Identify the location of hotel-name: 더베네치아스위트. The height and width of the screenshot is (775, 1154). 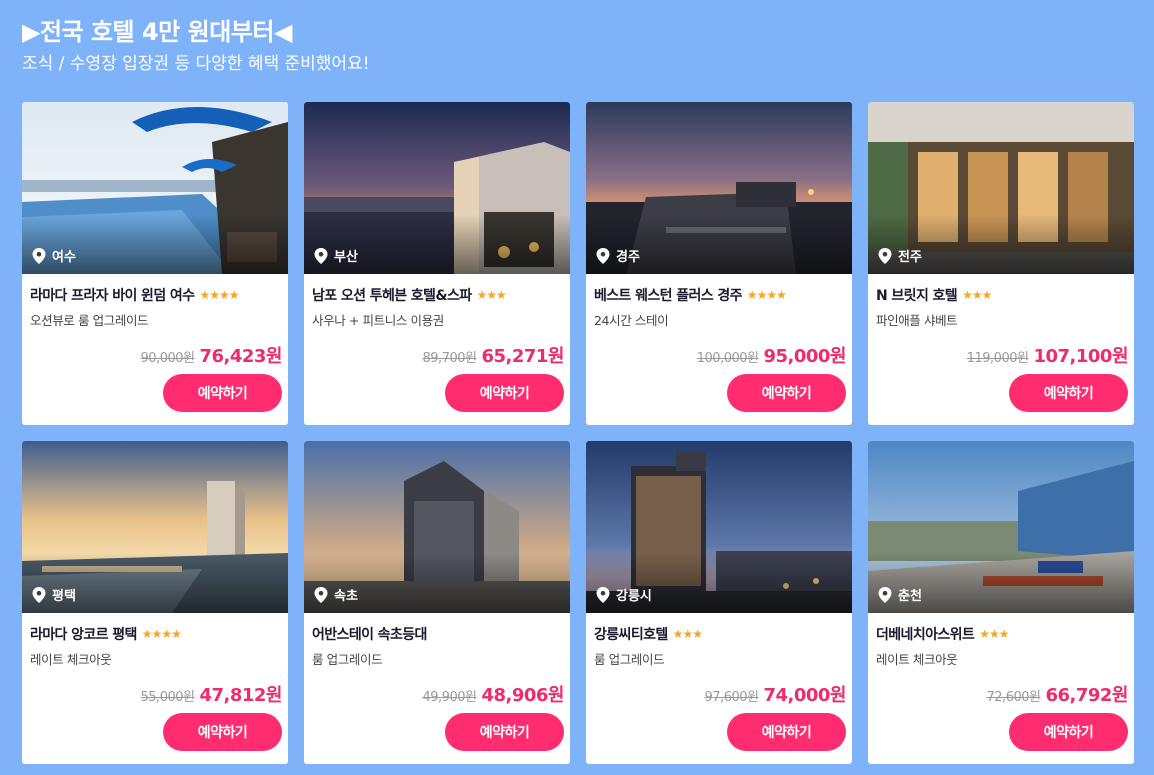
(925, 634).